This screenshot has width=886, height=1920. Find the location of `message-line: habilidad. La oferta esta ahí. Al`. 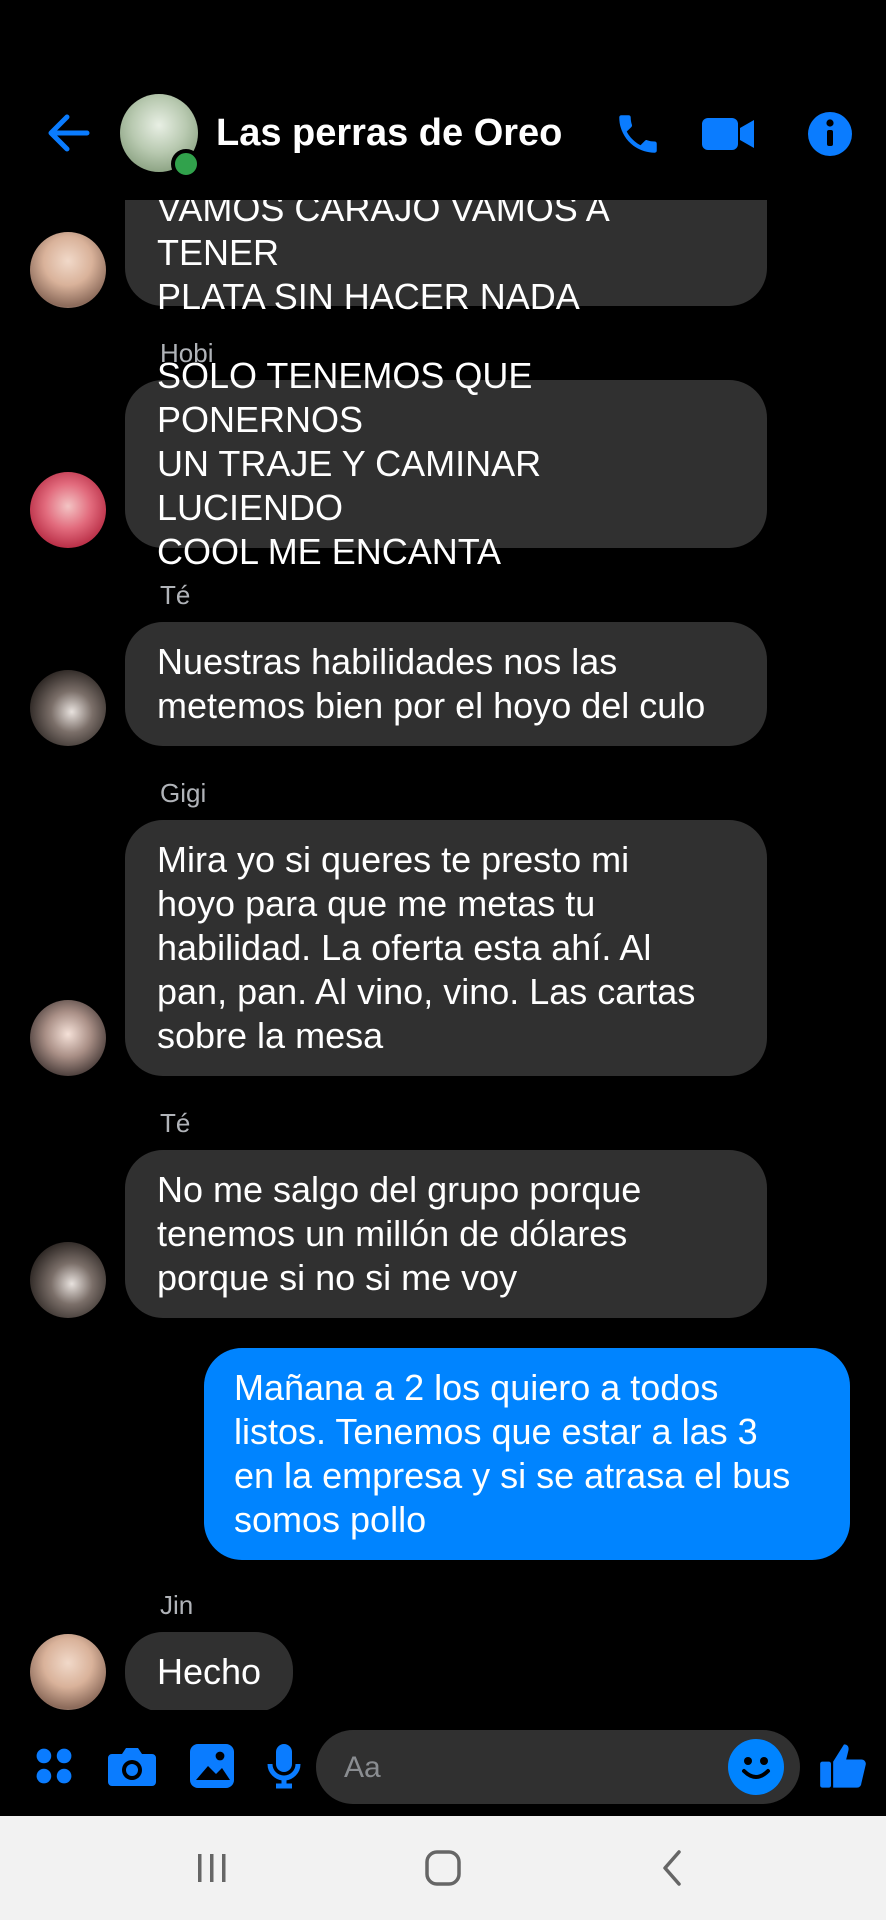

message-line: habilidad. La oferta esta ahí. Al is located at coordinates (404, 947).